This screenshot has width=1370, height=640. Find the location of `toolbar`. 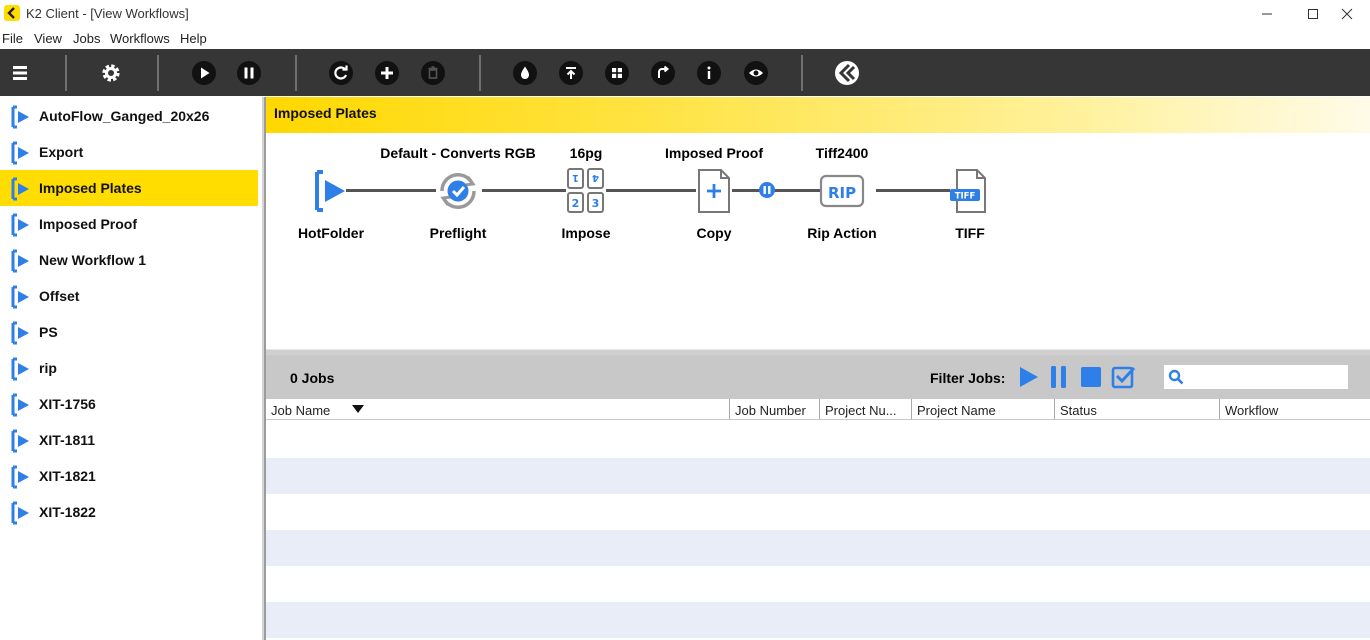

toolbar is located at coordinates (685, 72).